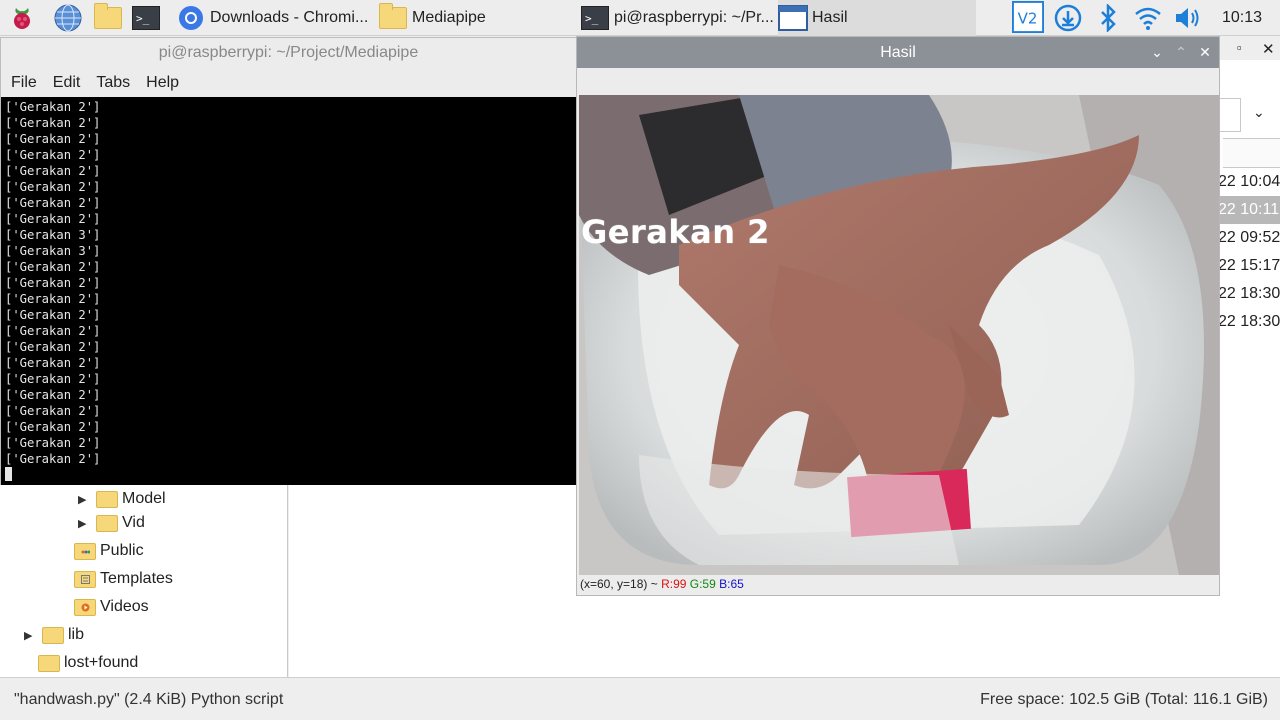  Describe the element at coordinates (675, 232) in the screenshot. I see `gesture-label: Gerakan 2` at that location.